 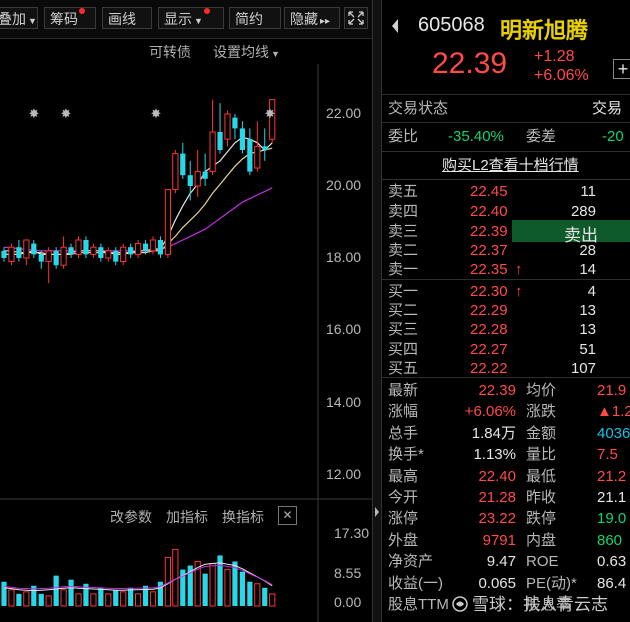 I want to click on bid-price: 22.27, so click(x=489, y=349).